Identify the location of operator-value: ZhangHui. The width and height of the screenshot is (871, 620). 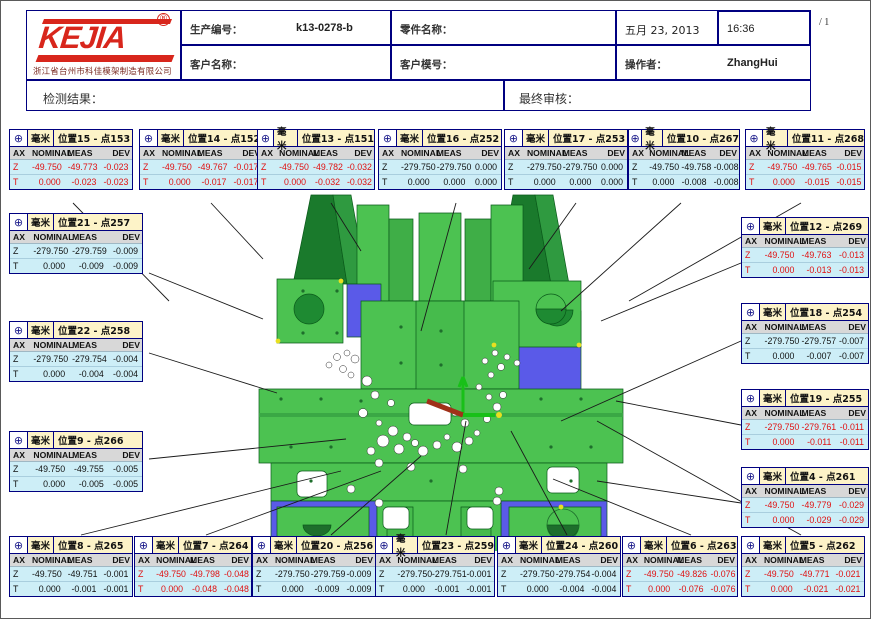
(752, 63).